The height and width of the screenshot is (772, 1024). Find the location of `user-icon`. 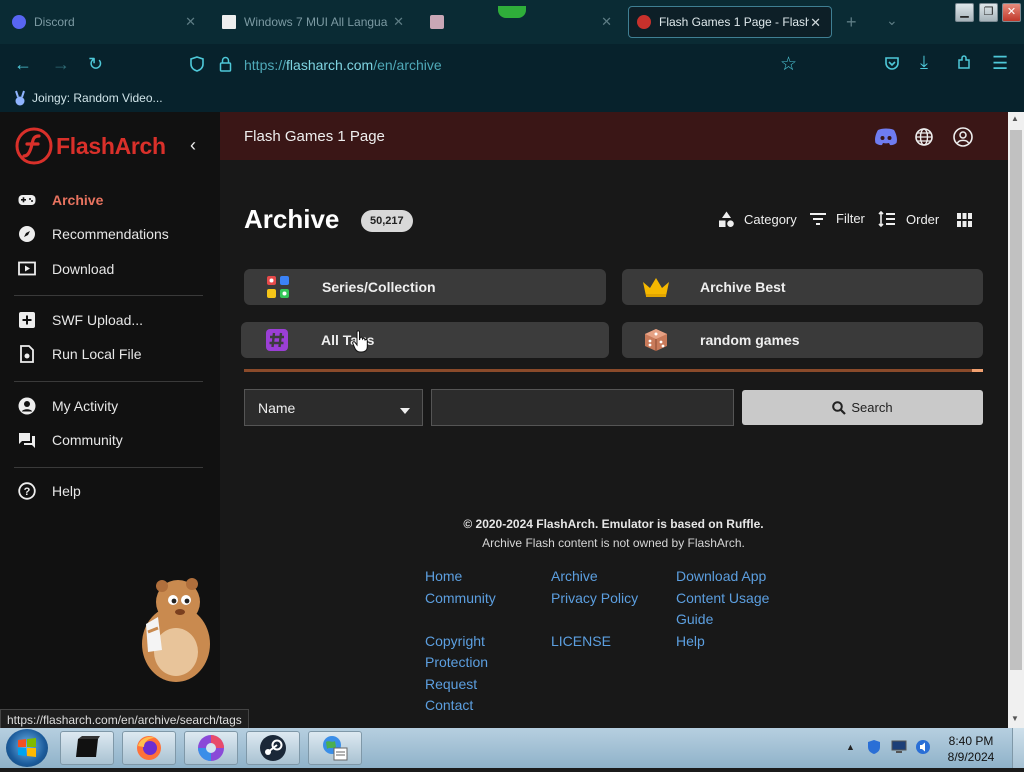

user-icon is located at coordinates (27, 406).